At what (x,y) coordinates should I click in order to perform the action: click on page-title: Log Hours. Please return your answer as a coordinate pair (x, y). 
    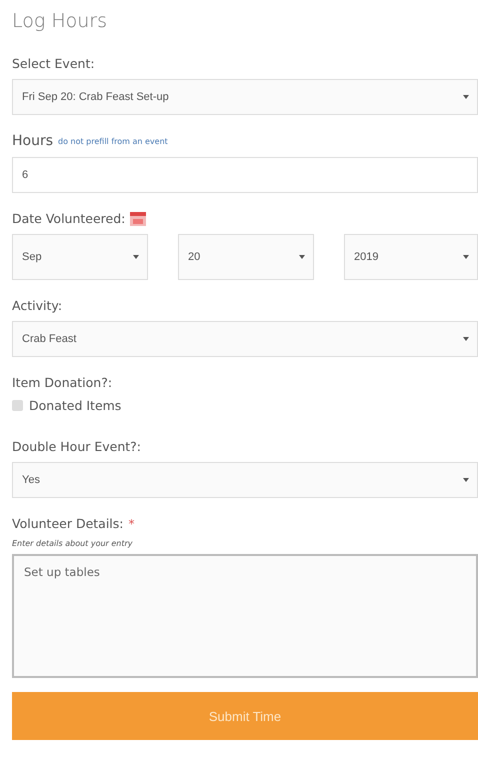
    Looking at the image, I should click on (60, 21).